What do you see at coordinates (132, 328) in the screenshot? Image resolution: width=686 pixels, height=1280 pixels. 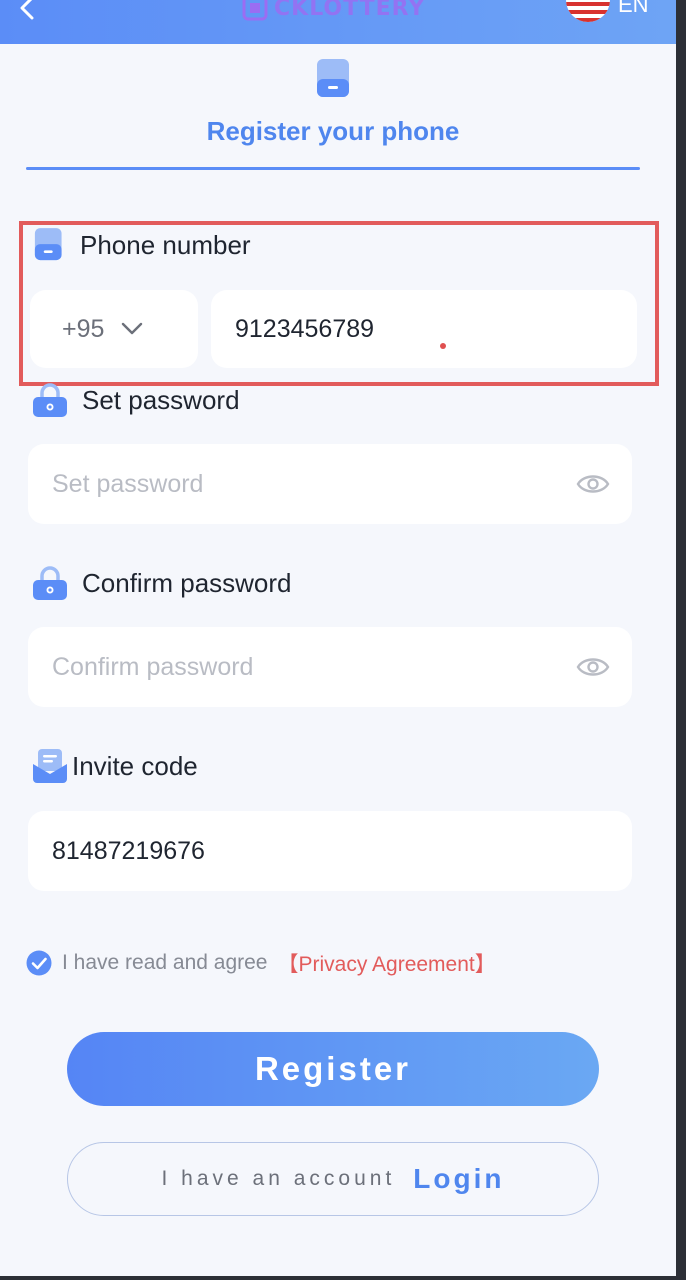 I see `chevron-down-icon` at bounding box center [132, 328].